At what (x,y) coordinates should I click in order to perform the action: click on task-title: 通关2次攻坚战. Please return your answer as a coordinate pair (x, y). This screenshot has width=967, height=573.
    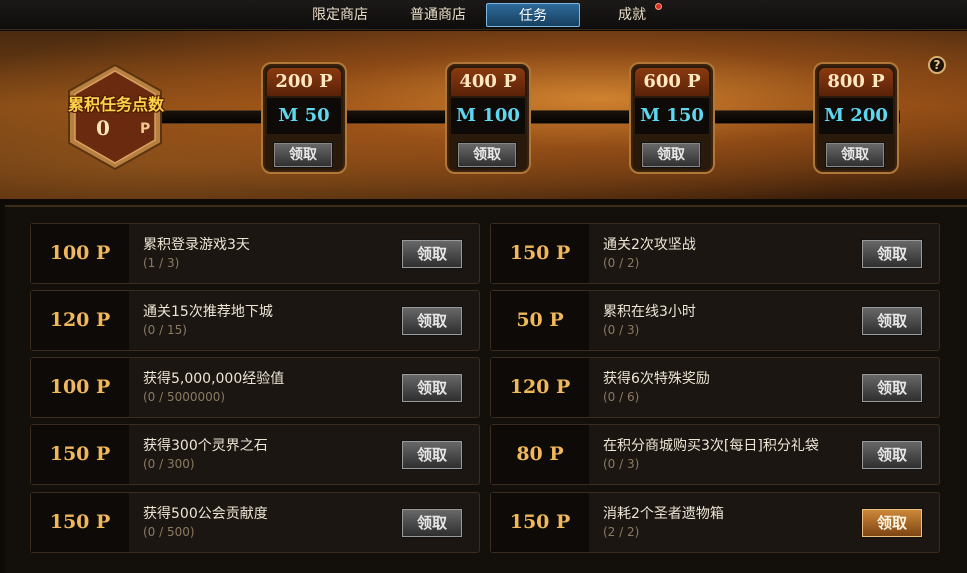
    Looking at the image, I should click on (649, 245).